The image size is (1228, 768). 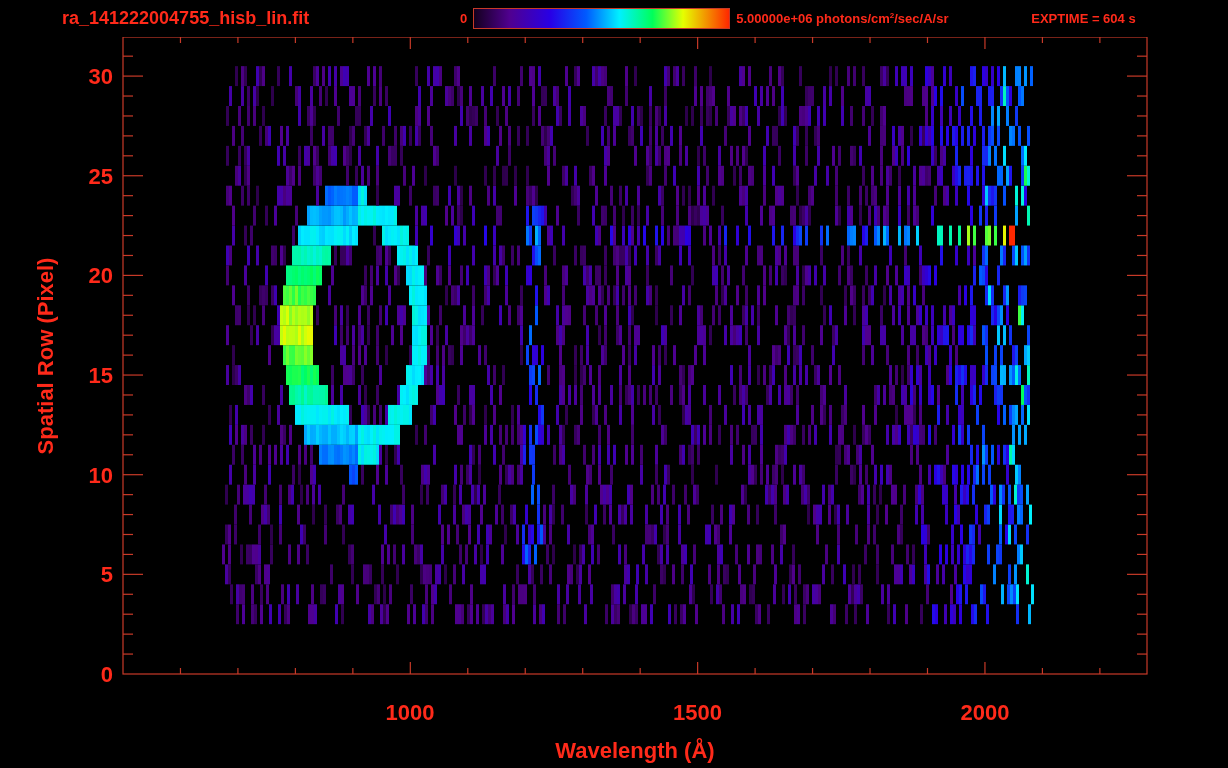 What do you see at coordinates (697, 712) in the screenshot?
I see `x-tick-label: 1500` at bounding box center [697, 712].